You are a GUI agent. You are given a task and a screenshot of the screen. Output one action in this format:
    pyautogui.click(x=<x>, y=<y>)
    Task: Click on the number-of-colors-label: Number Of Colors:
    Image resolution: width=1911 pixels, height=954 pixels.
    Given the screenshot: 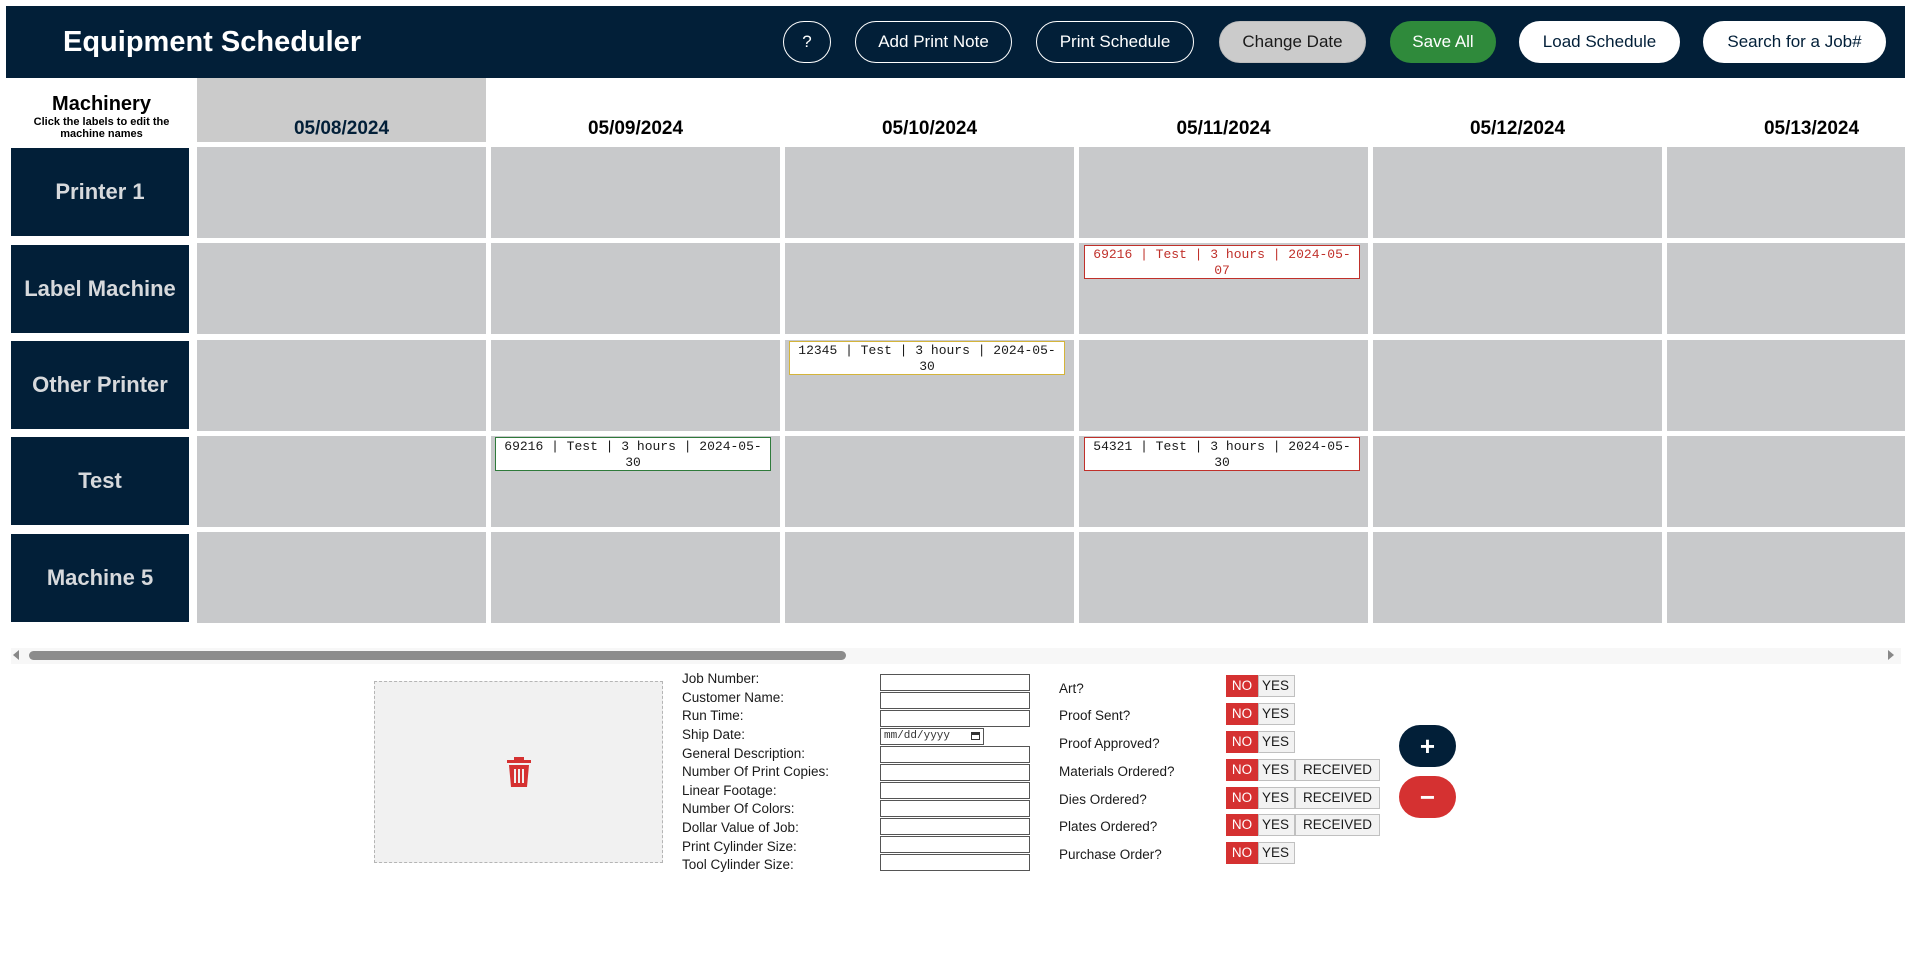 What is the action you would take?
    pyautogui.click(x=738, y=808)
    